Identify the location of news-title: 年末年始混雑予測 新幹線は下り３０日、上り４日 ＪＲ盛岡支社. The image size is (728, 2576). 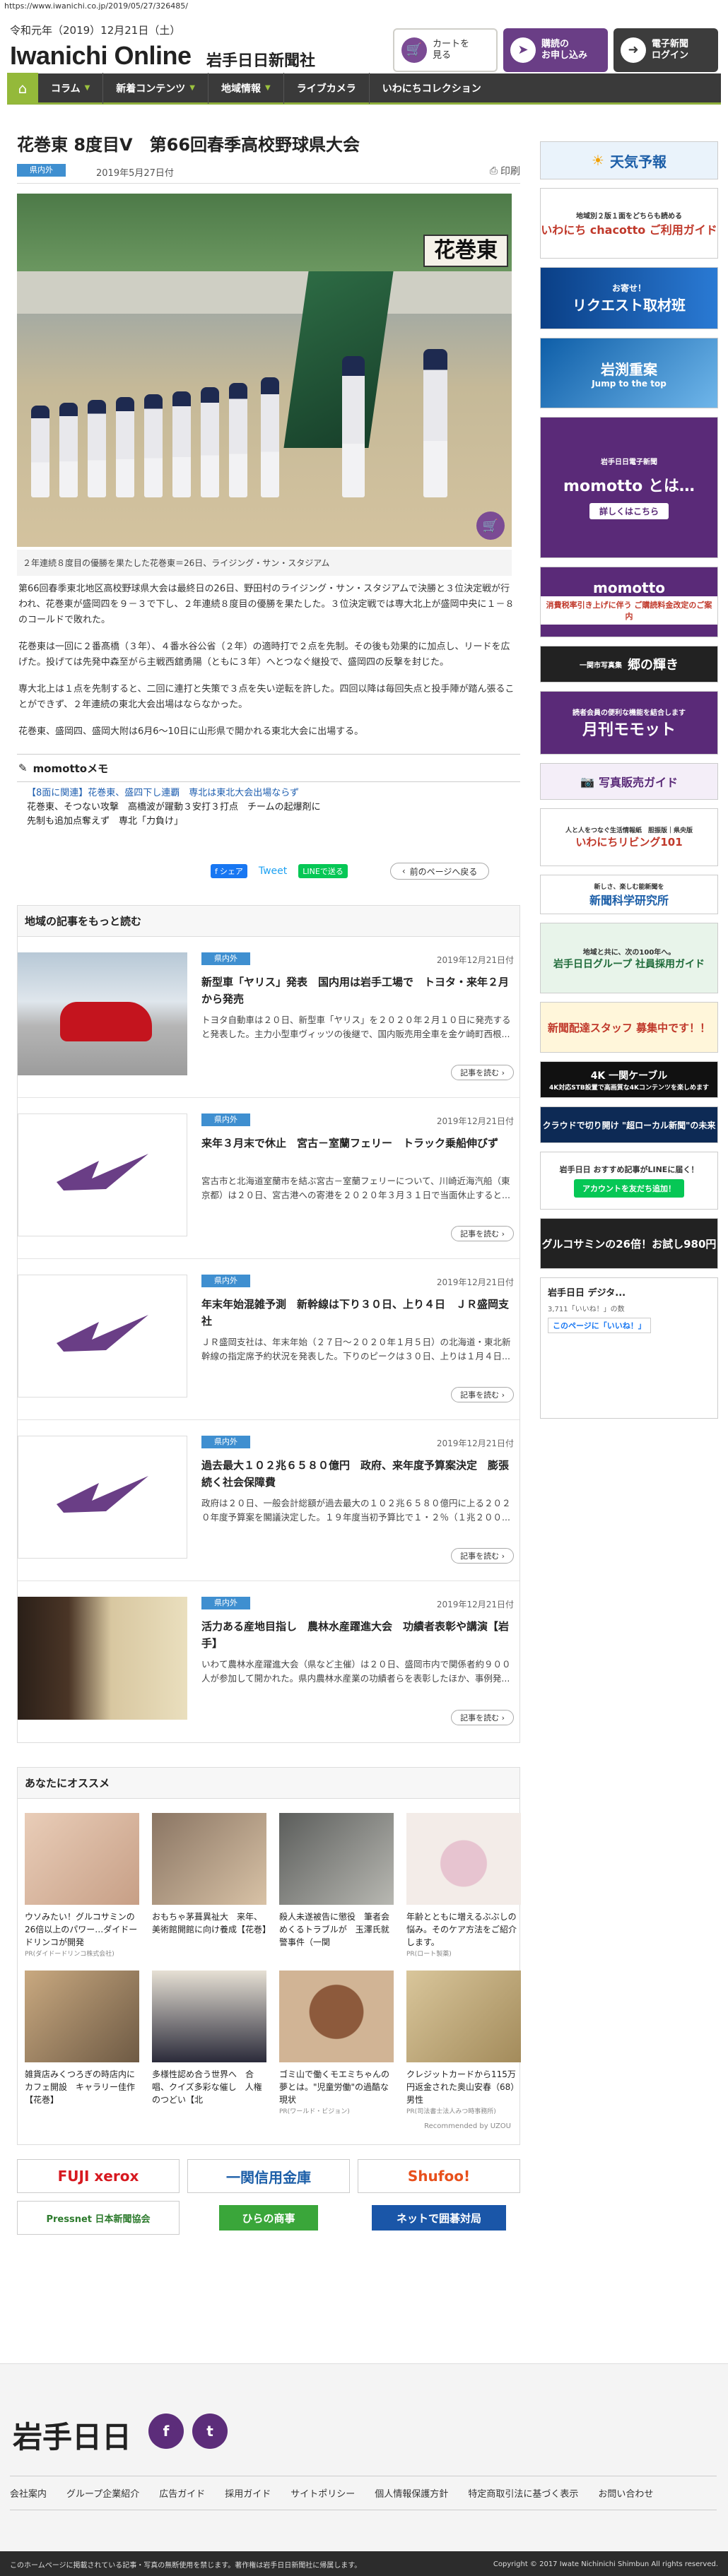
(357, 1313).